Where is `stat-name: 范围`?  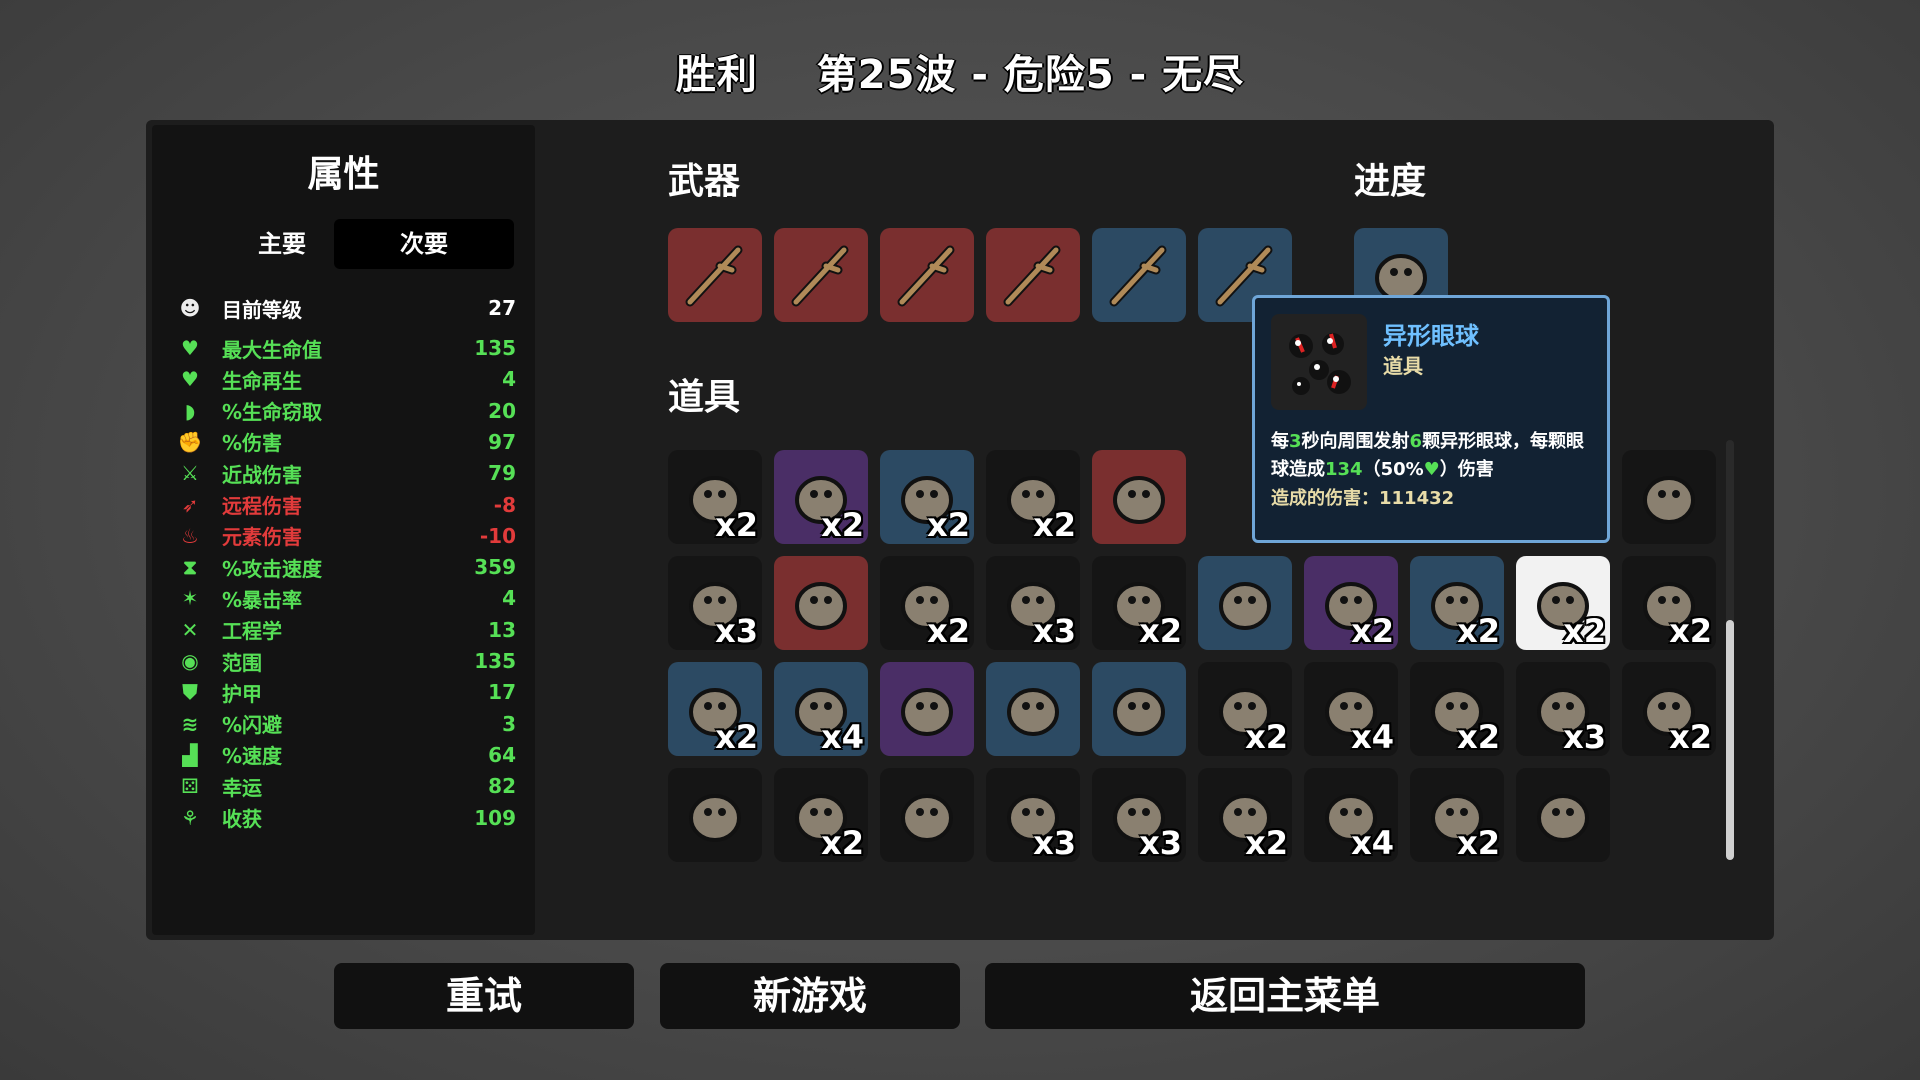 stat-name: 范围 is located at coordinates (242, 662).